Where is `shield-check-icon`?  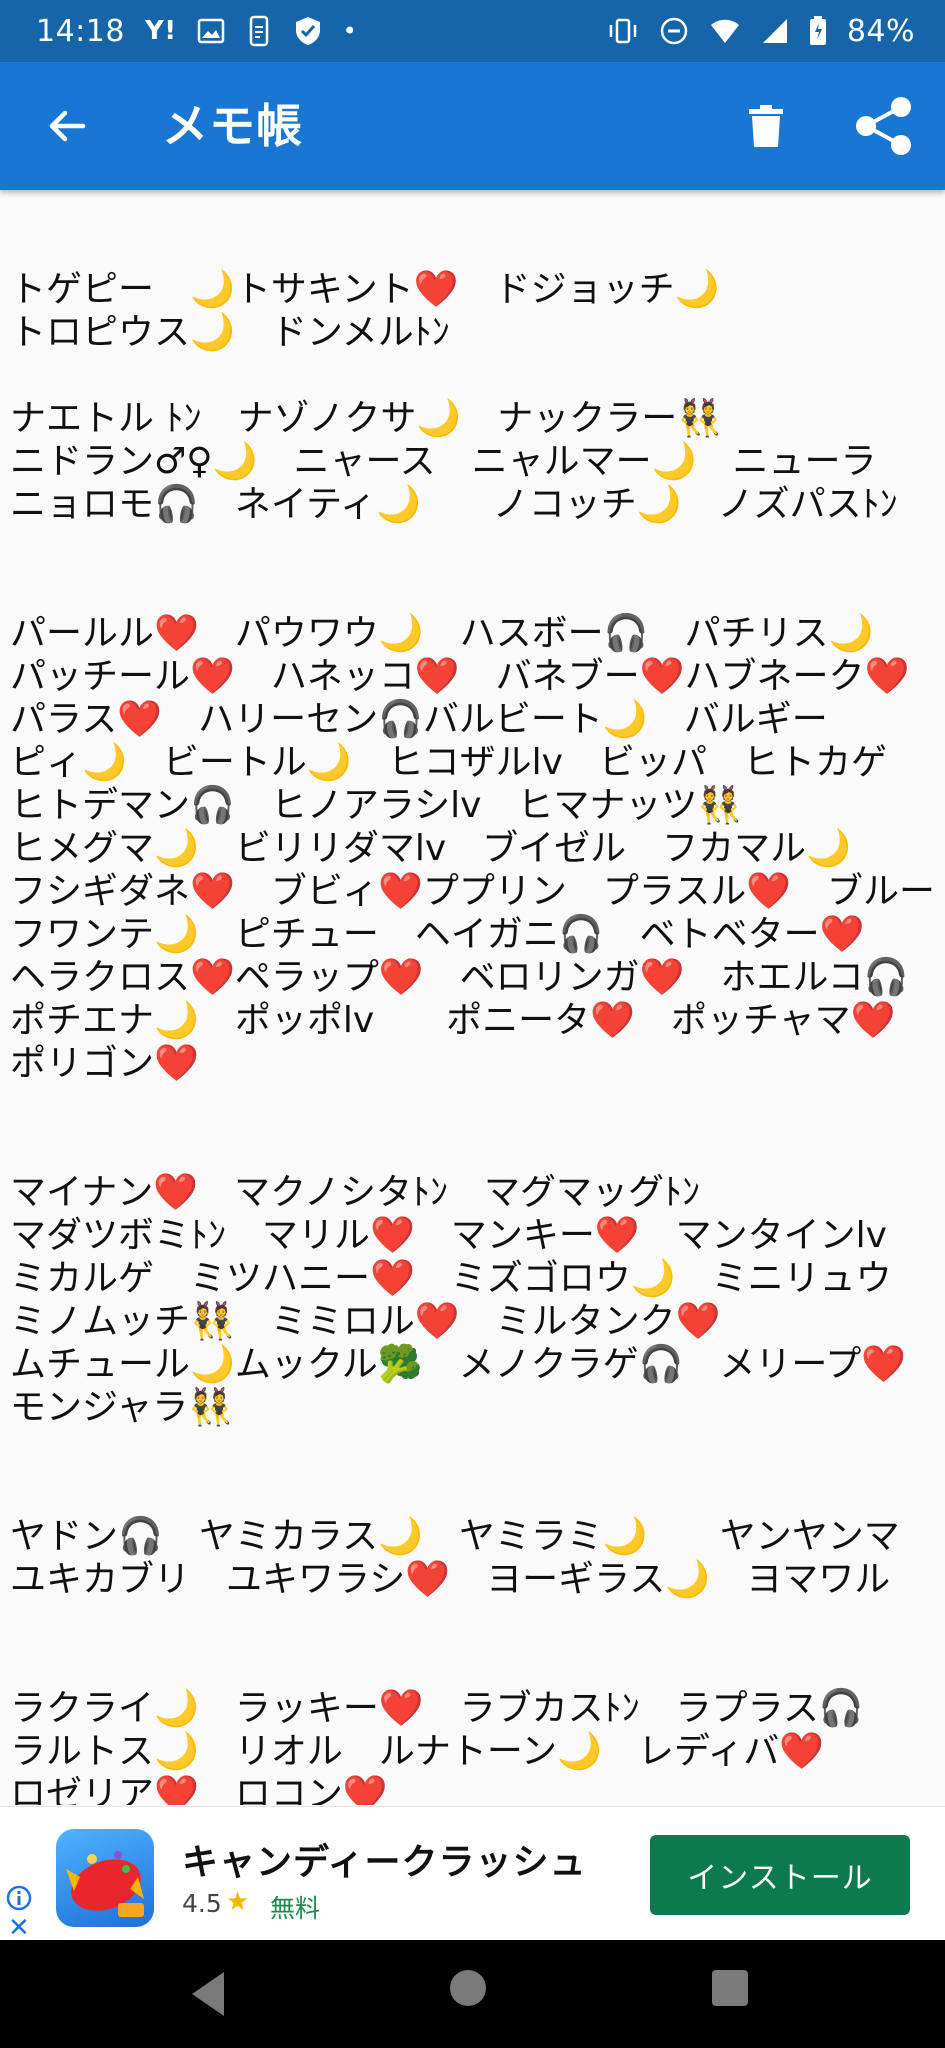
shield-check-icon is located at coordinates (308, 31).